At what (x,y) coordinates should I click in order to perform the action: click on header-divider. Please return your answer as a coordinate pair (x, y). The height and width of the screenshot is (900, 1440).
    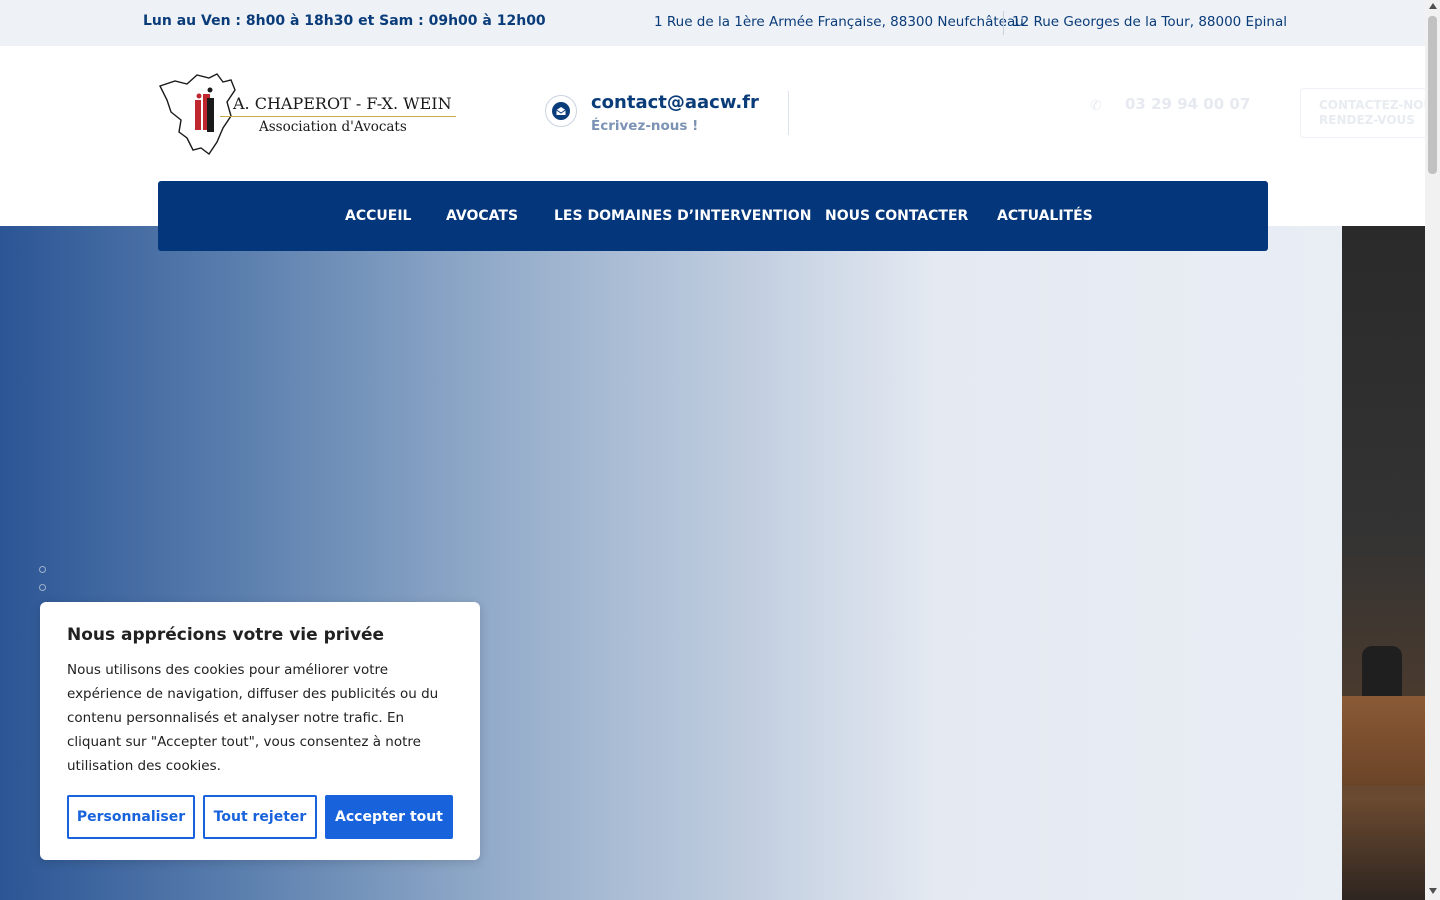
    Looking at the image, I should click on (788, 113).